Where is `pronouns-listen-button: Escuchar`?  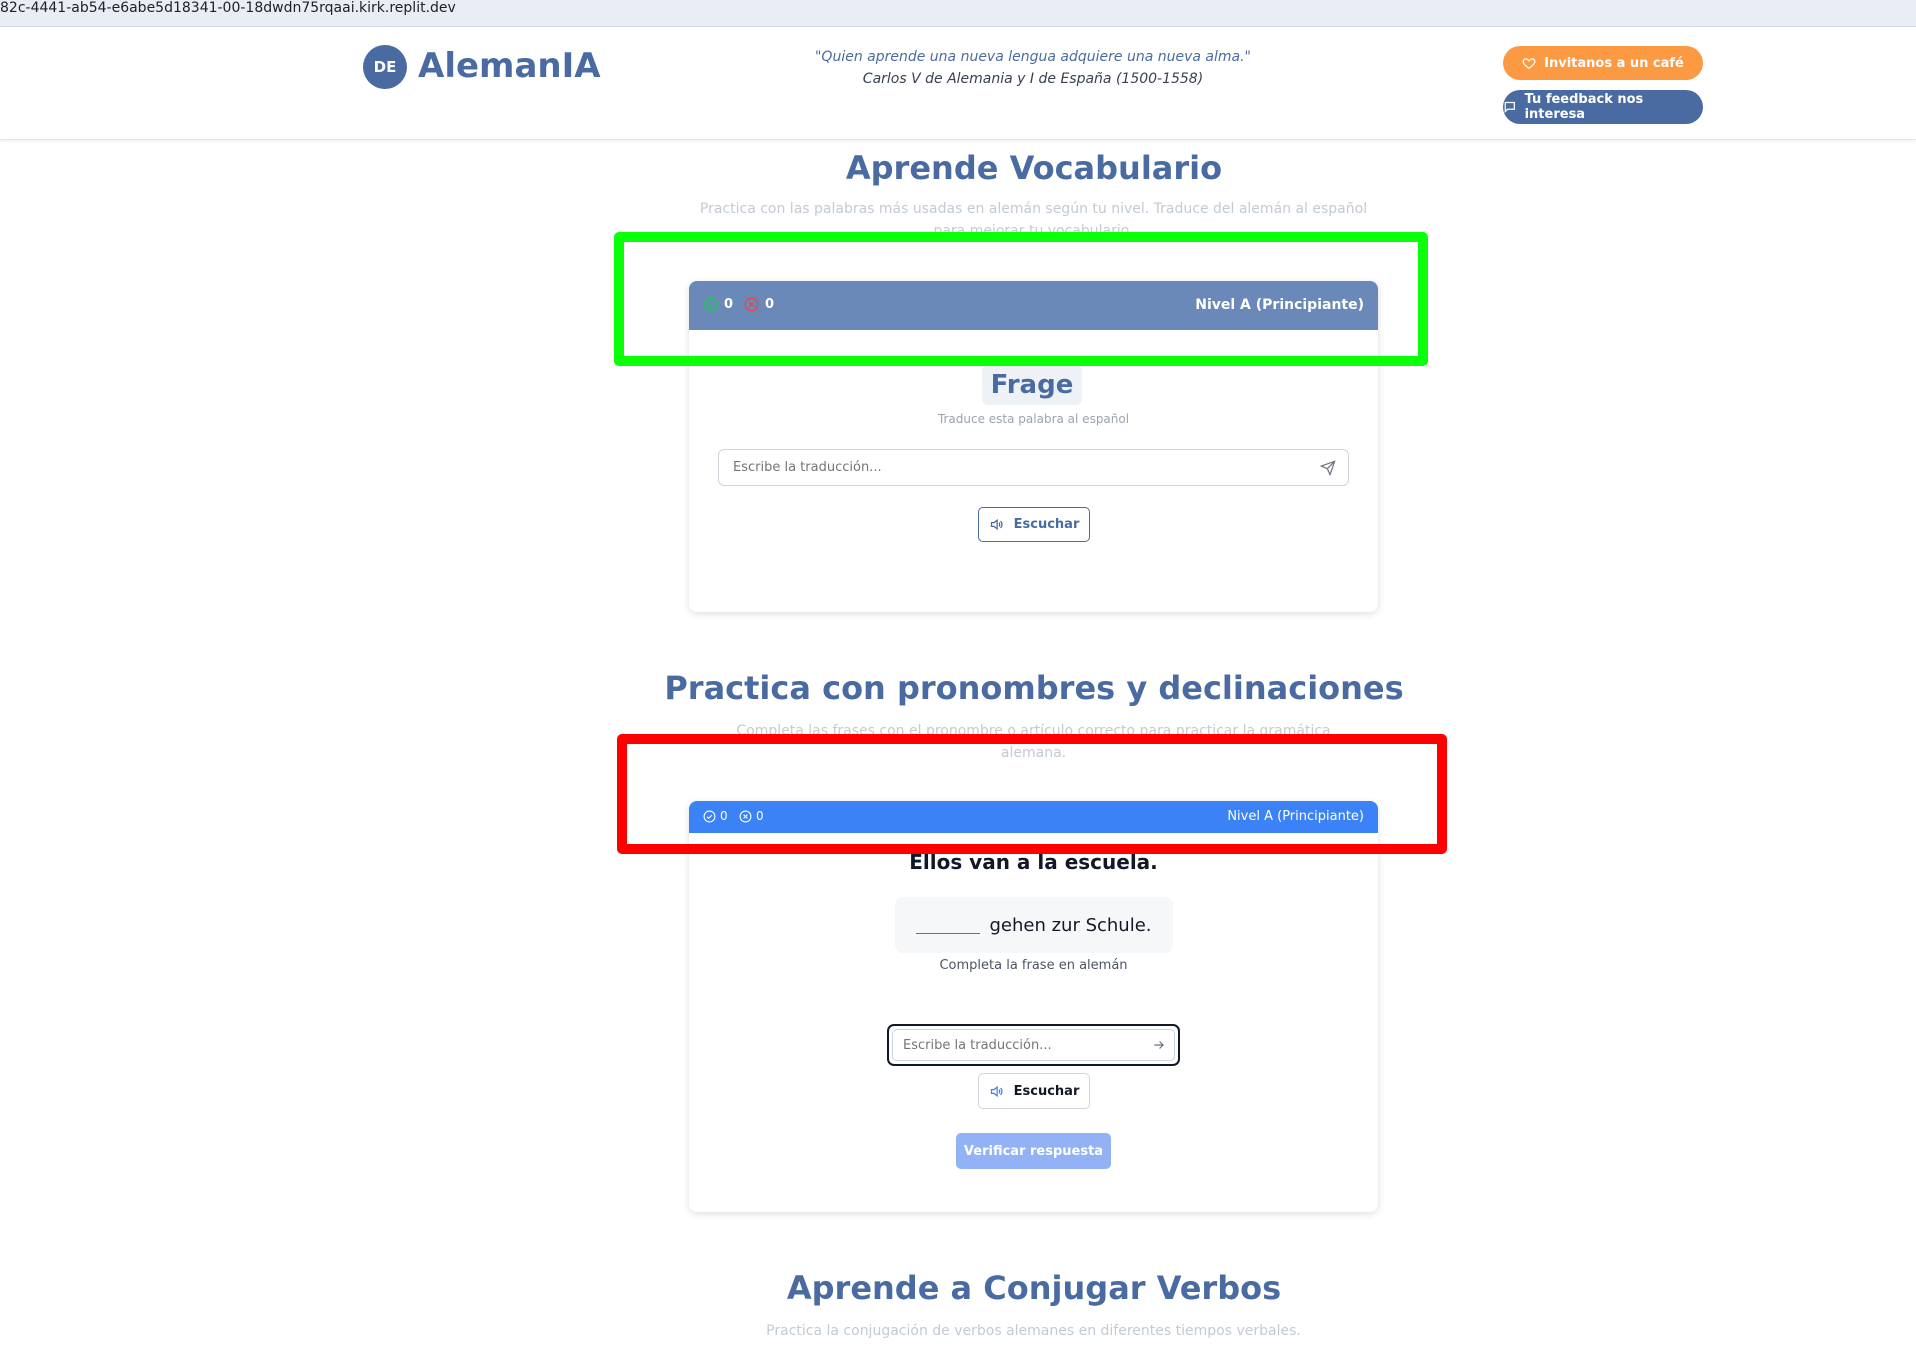 pronouns-listen-button: Escuchar is located at coordinates (1034, 1091).